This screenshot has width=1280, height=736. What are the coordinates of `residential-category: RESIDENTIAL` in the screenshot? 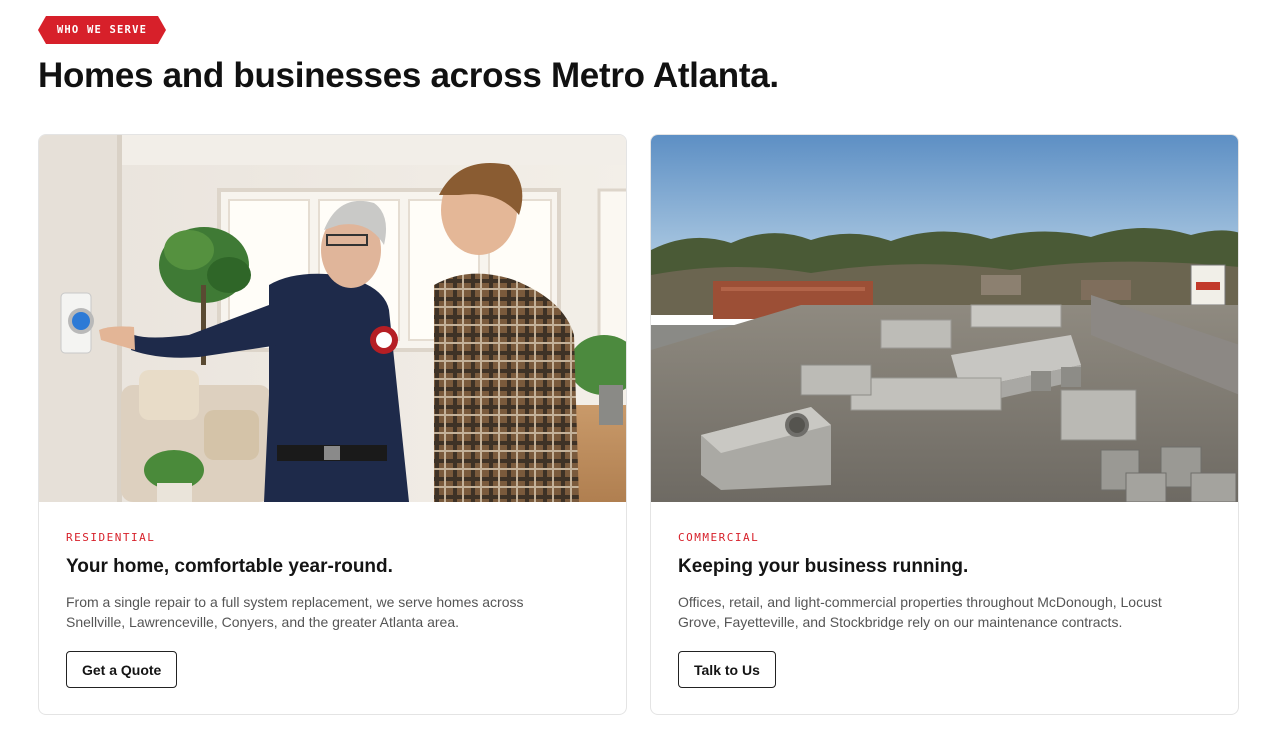 It's located at (111, 537).